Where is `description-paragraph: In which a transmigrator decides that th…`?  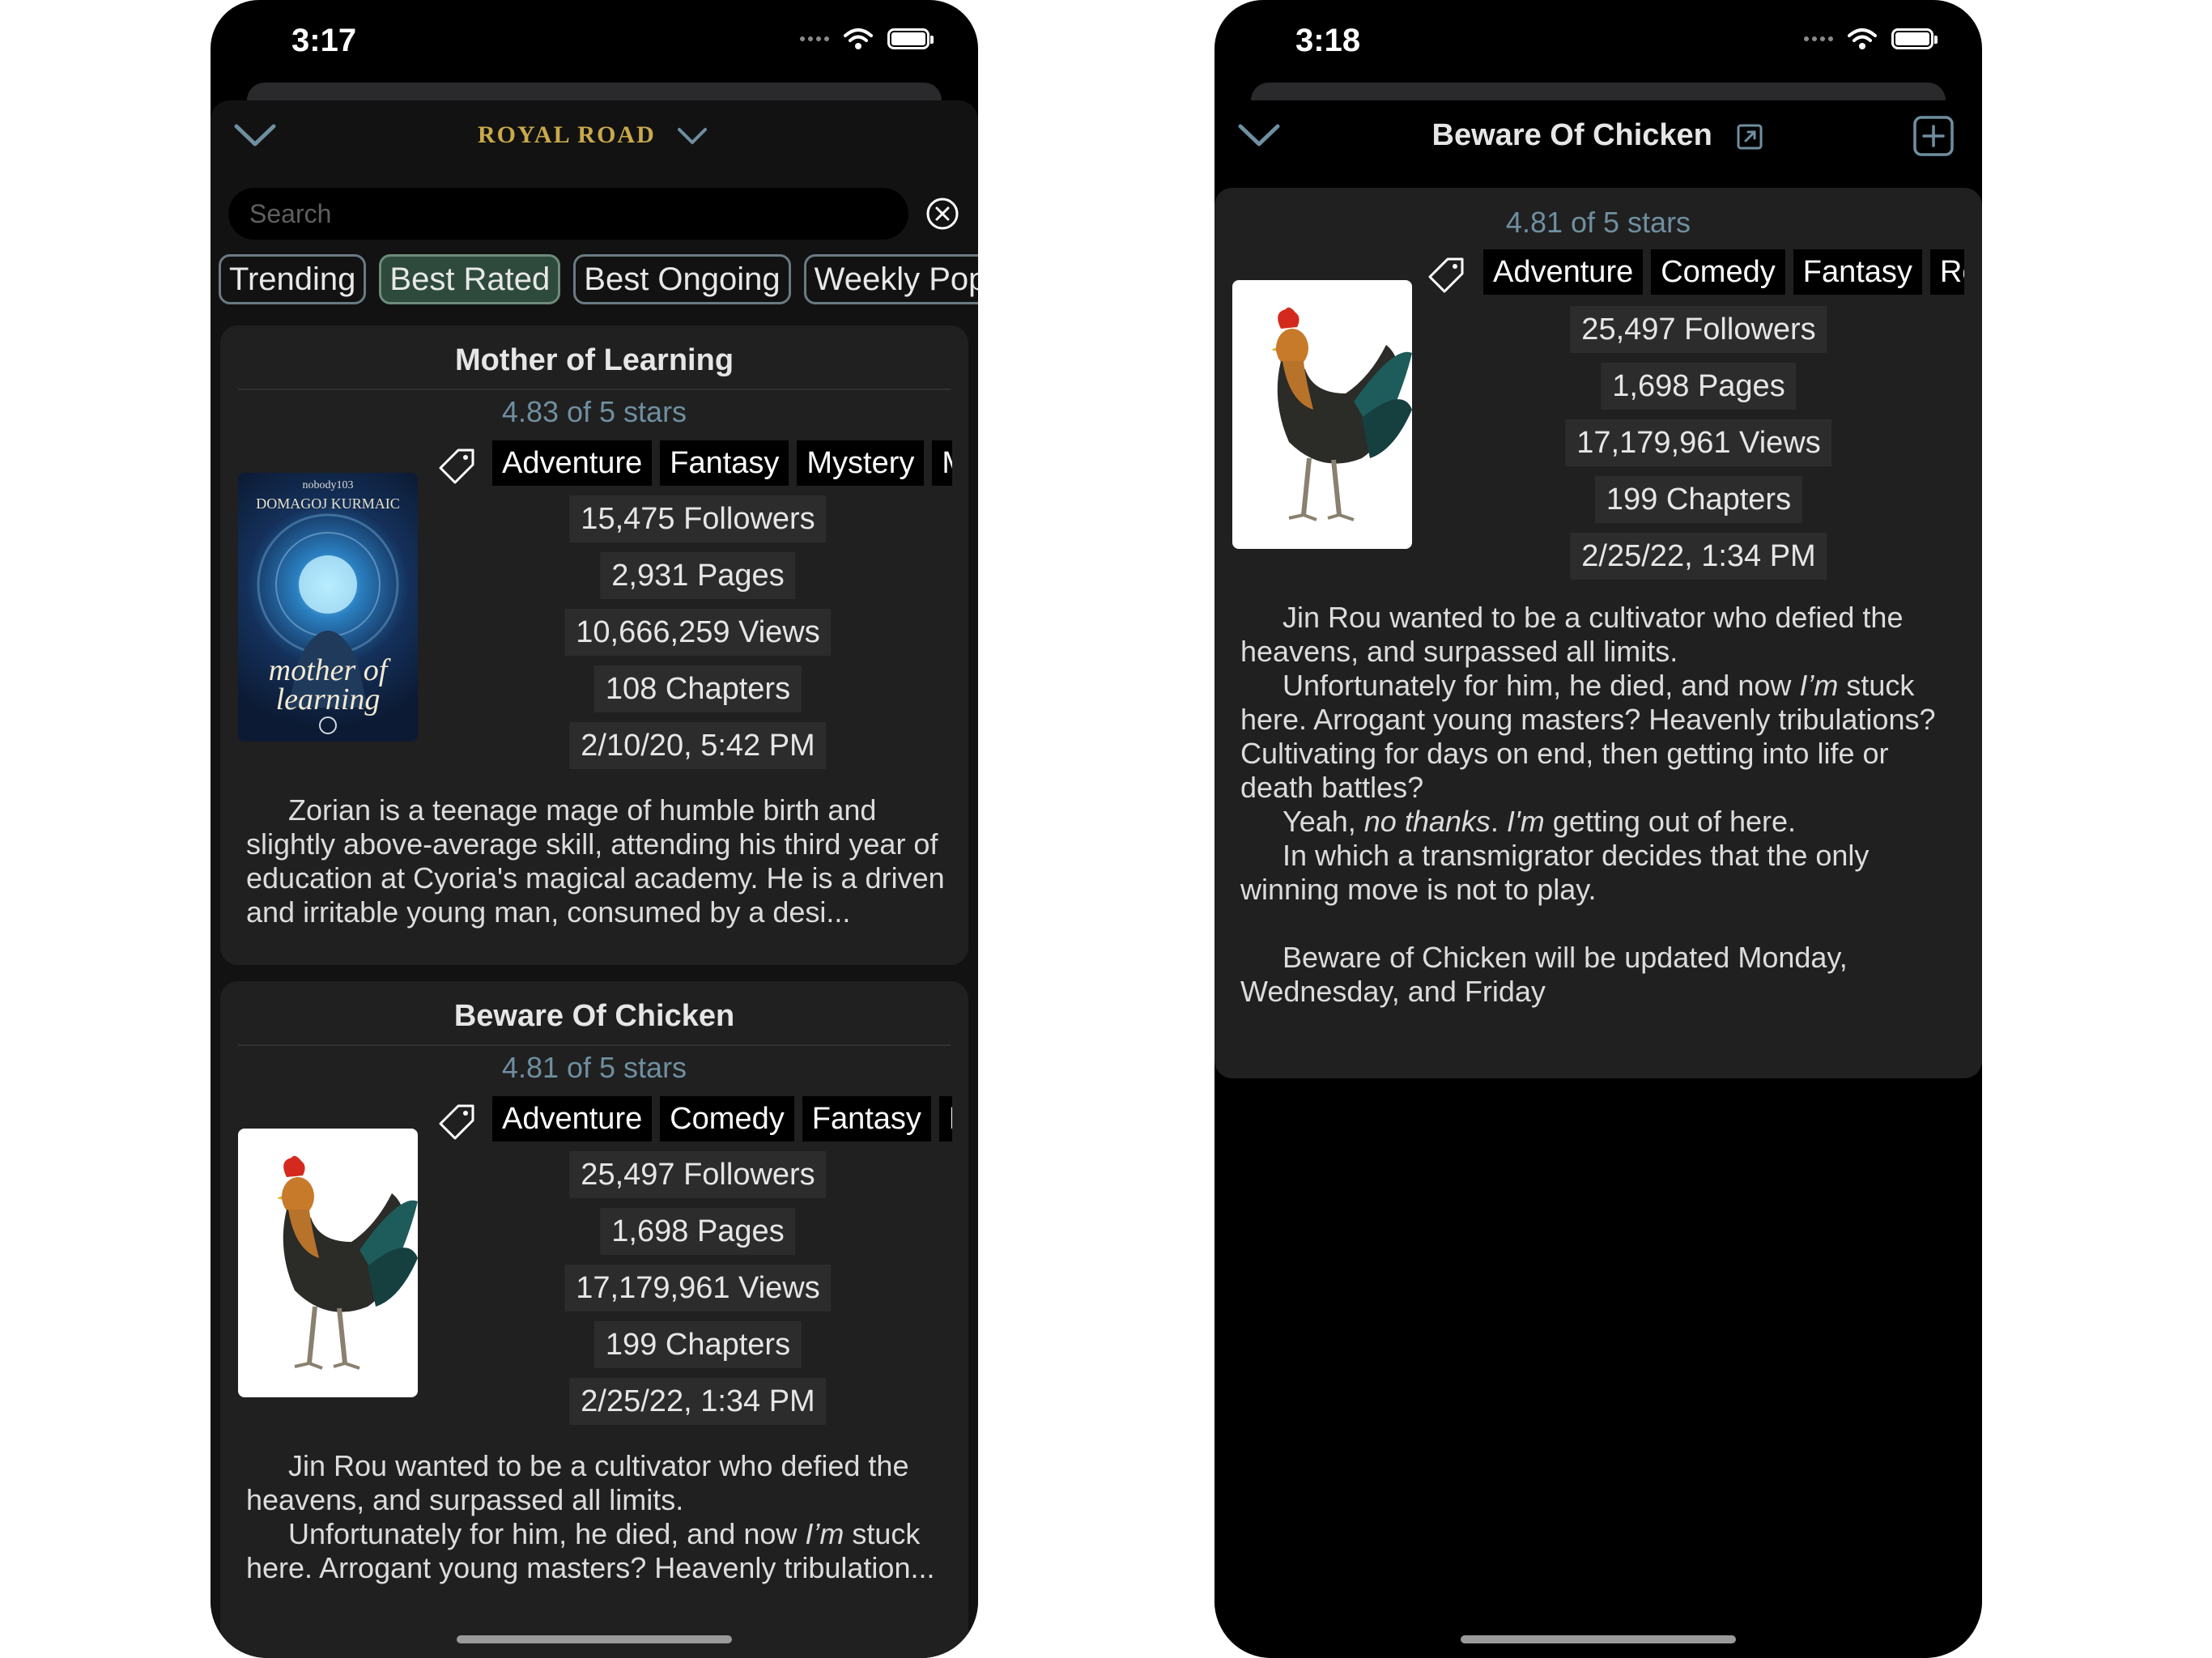 description-paragraph: In which a transmigrator decides that th… is located at coordinates (1555, 872).